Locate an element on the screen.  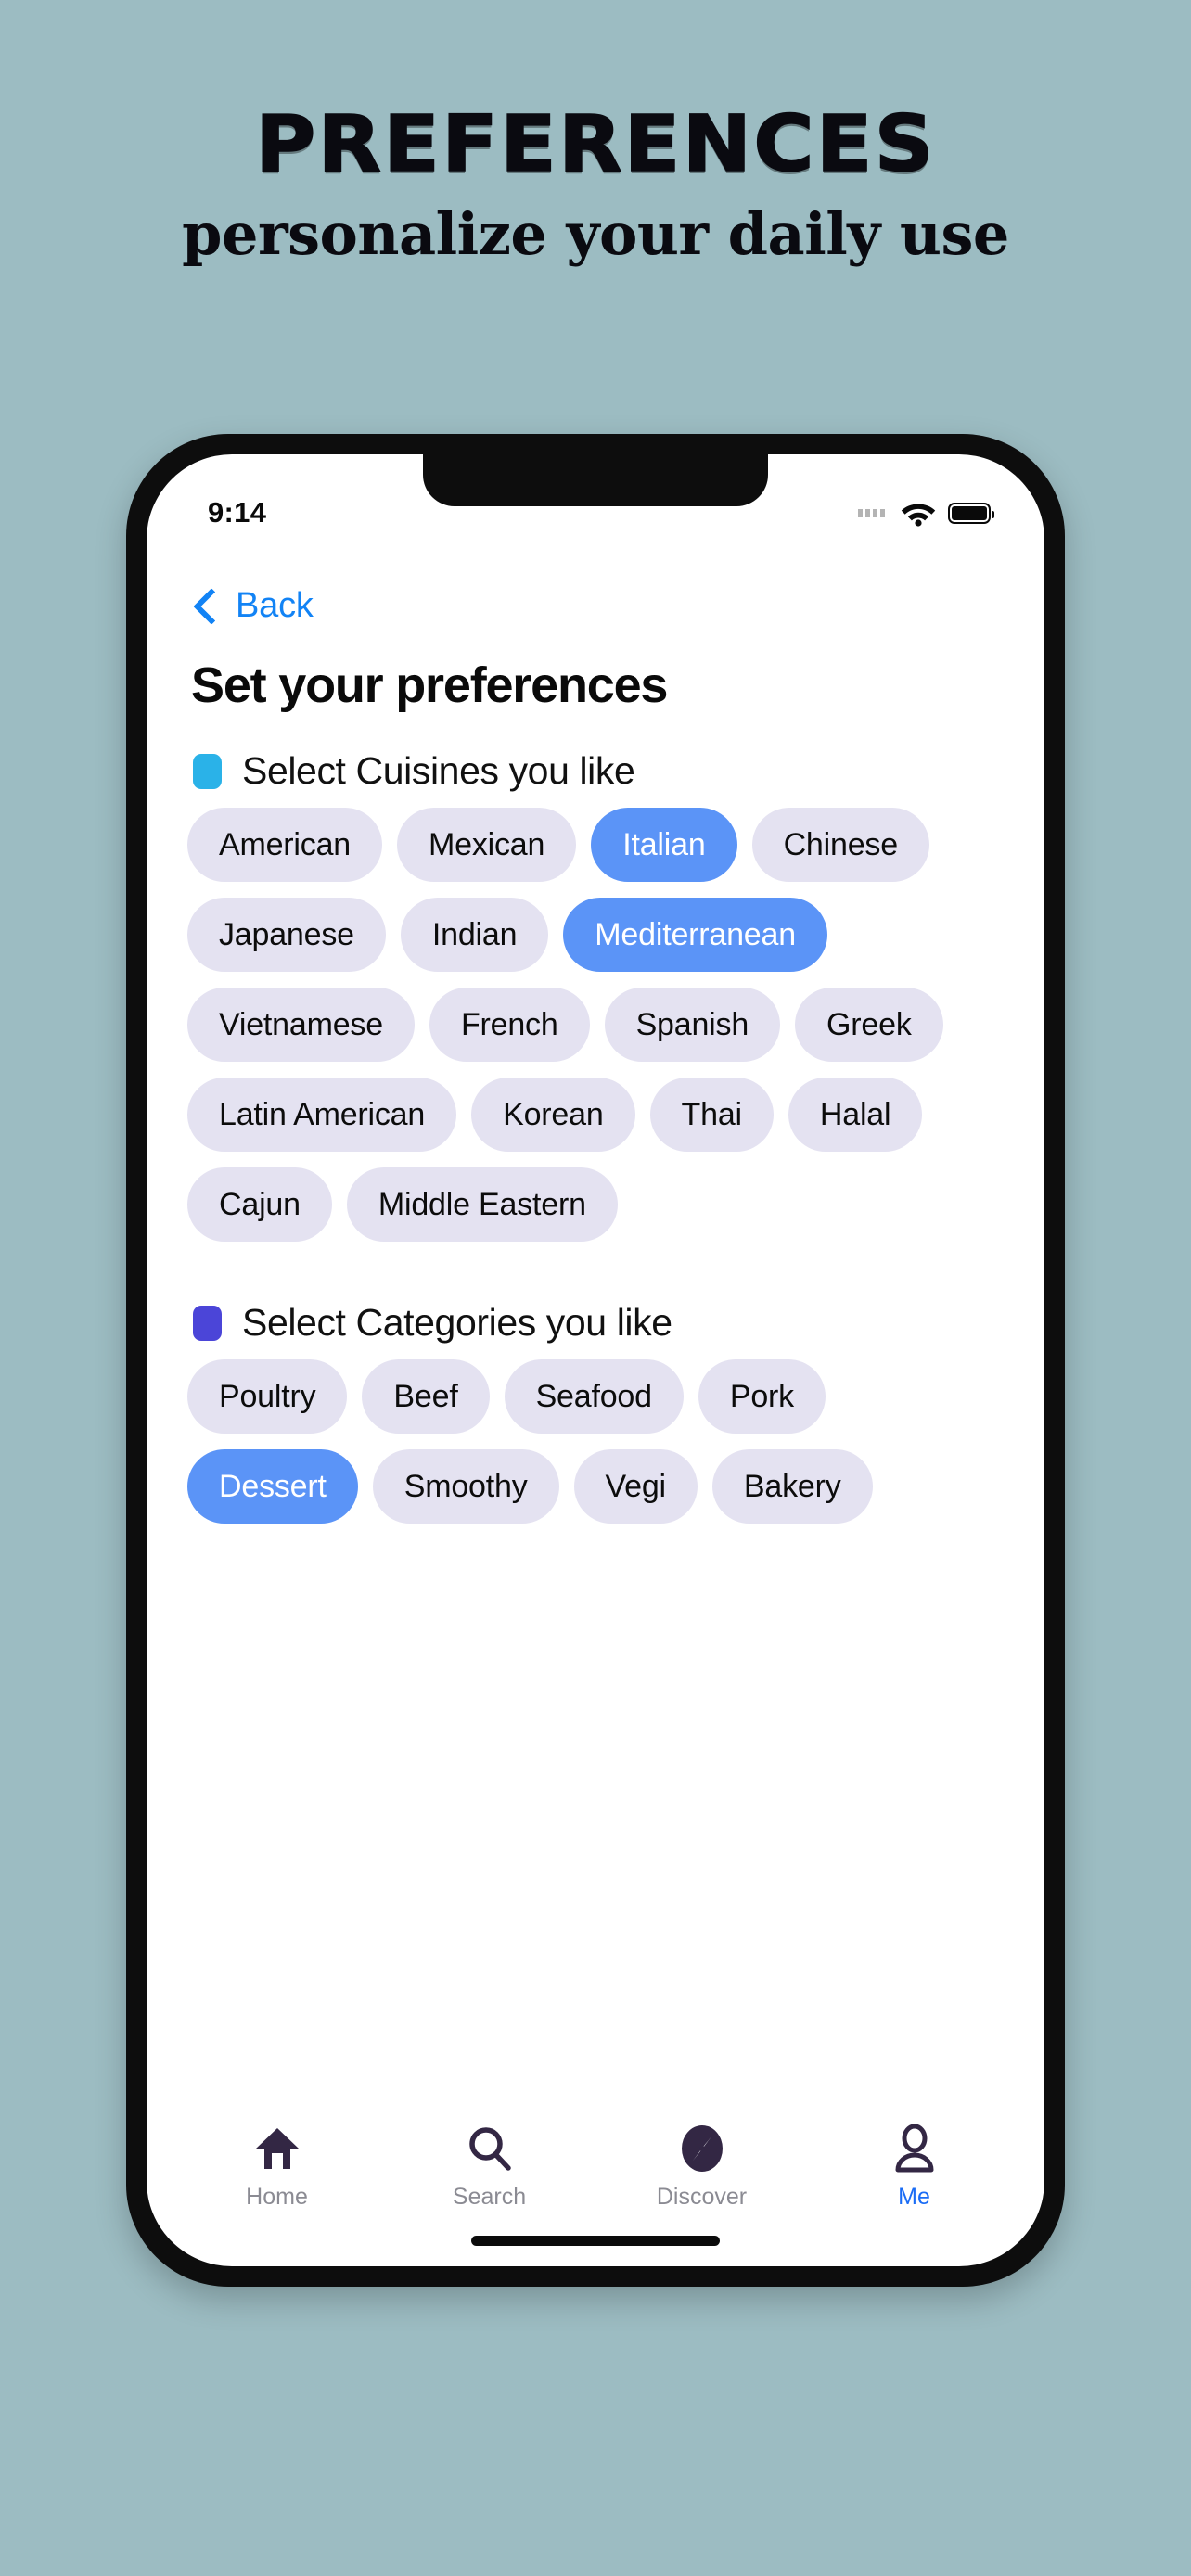
chip-cajun: Cajun is located at coordinates (259, 1204).